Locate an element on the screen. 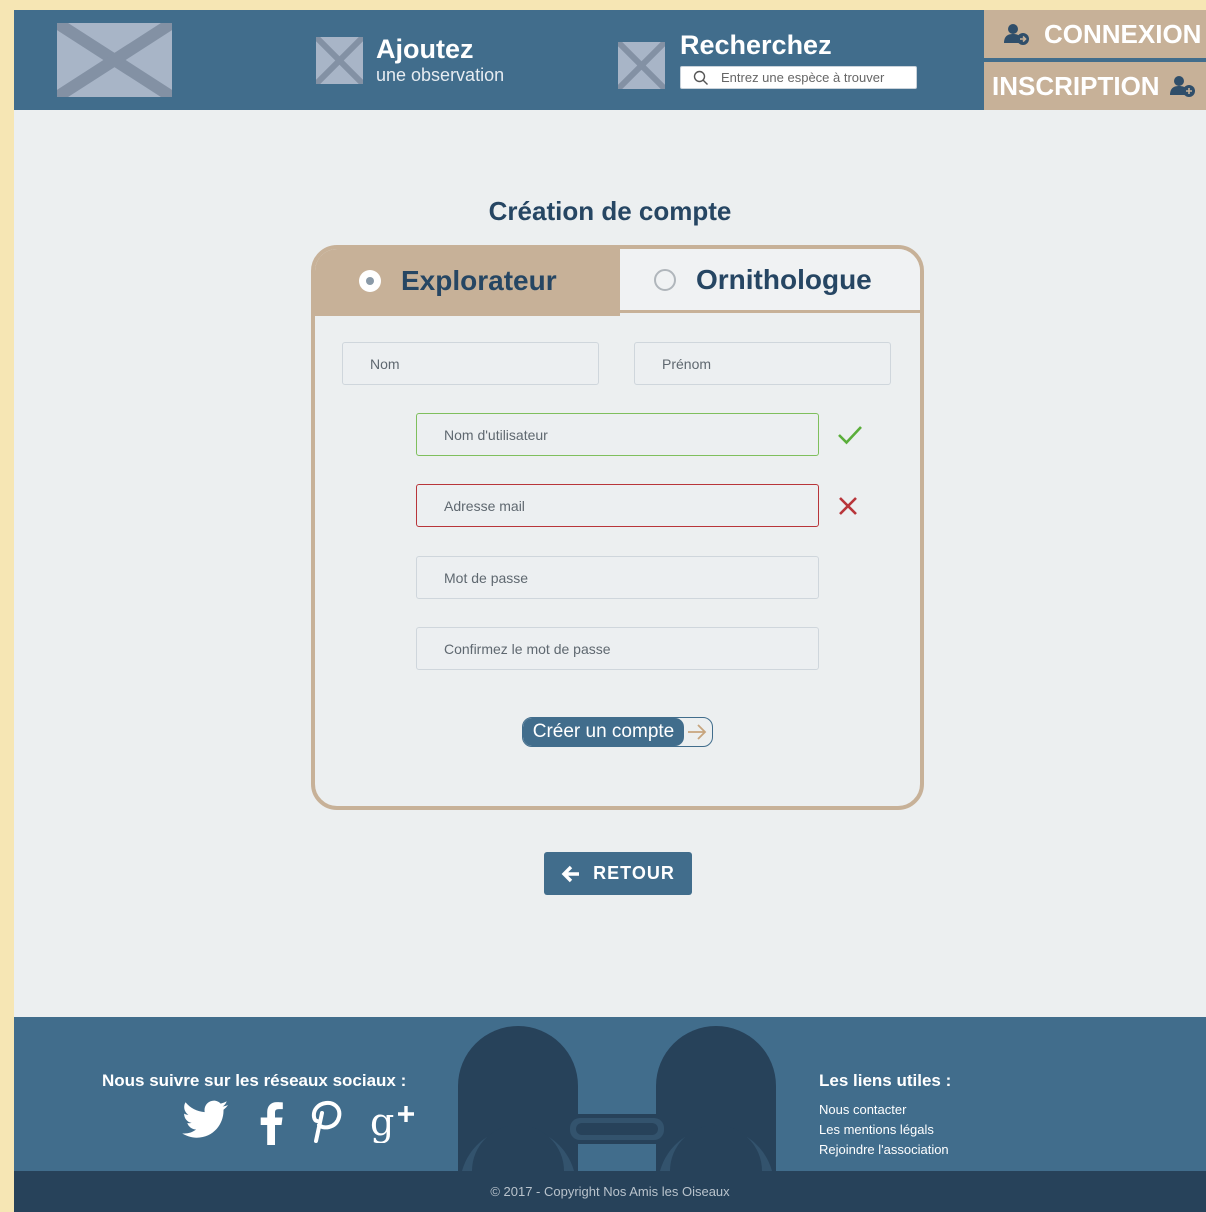 Image resolution: width=1206 pixels, height=1212 pixels. create-account-label: Créer un compte is located at coordinates (603, 731).